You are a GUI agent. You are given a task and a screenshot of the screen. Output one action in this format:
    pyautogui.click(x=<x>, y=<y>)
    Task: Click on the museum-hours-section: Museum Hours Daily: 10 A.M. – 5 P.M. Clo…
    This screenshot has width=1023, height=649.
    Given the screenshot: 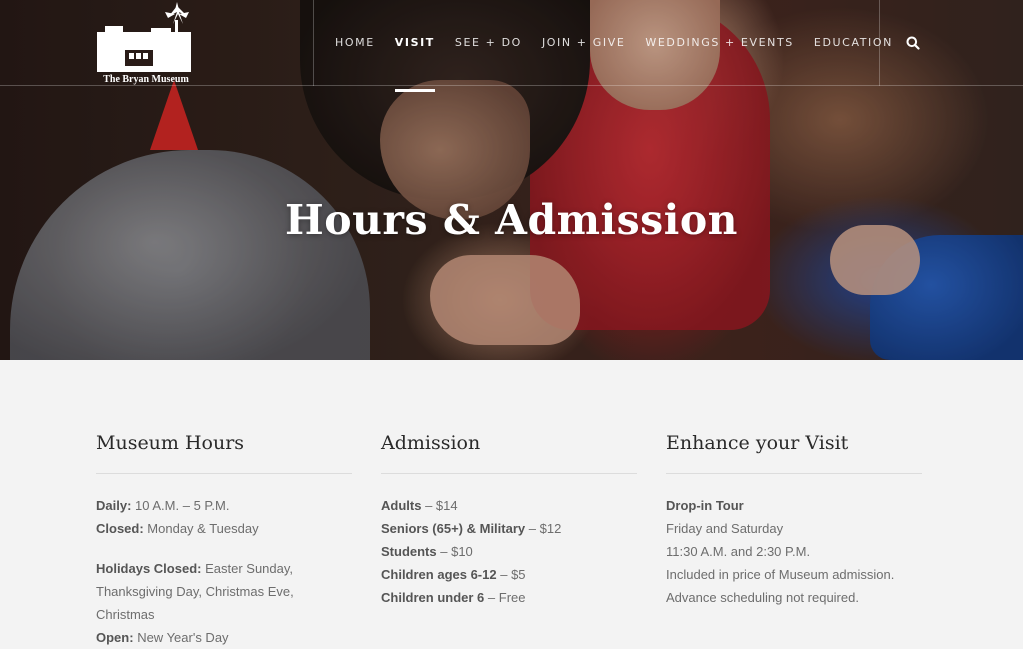 What is the action you would take?
    pyautogui.click(x=224, y=540)
    